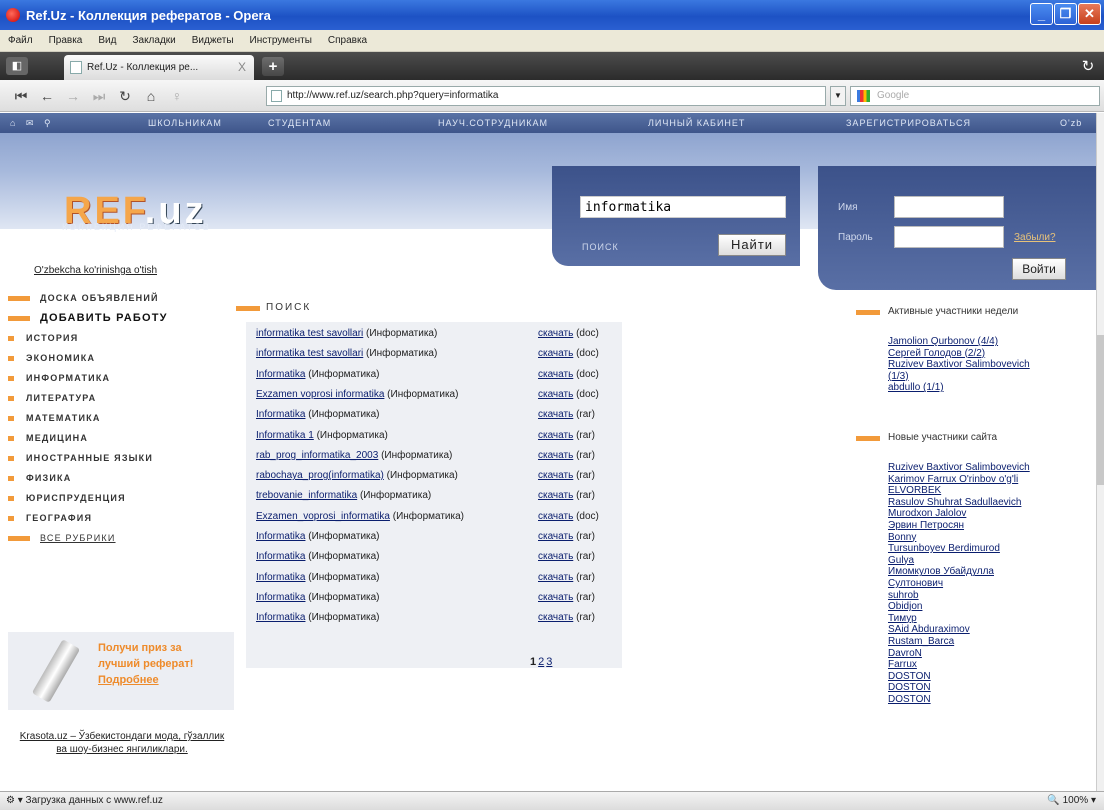 The image size is (1104, 810). What do you see at coordinates (959, 491) in the screenshot?
I see `member-link: ELVORBEK` at bounding box center [959, 491].